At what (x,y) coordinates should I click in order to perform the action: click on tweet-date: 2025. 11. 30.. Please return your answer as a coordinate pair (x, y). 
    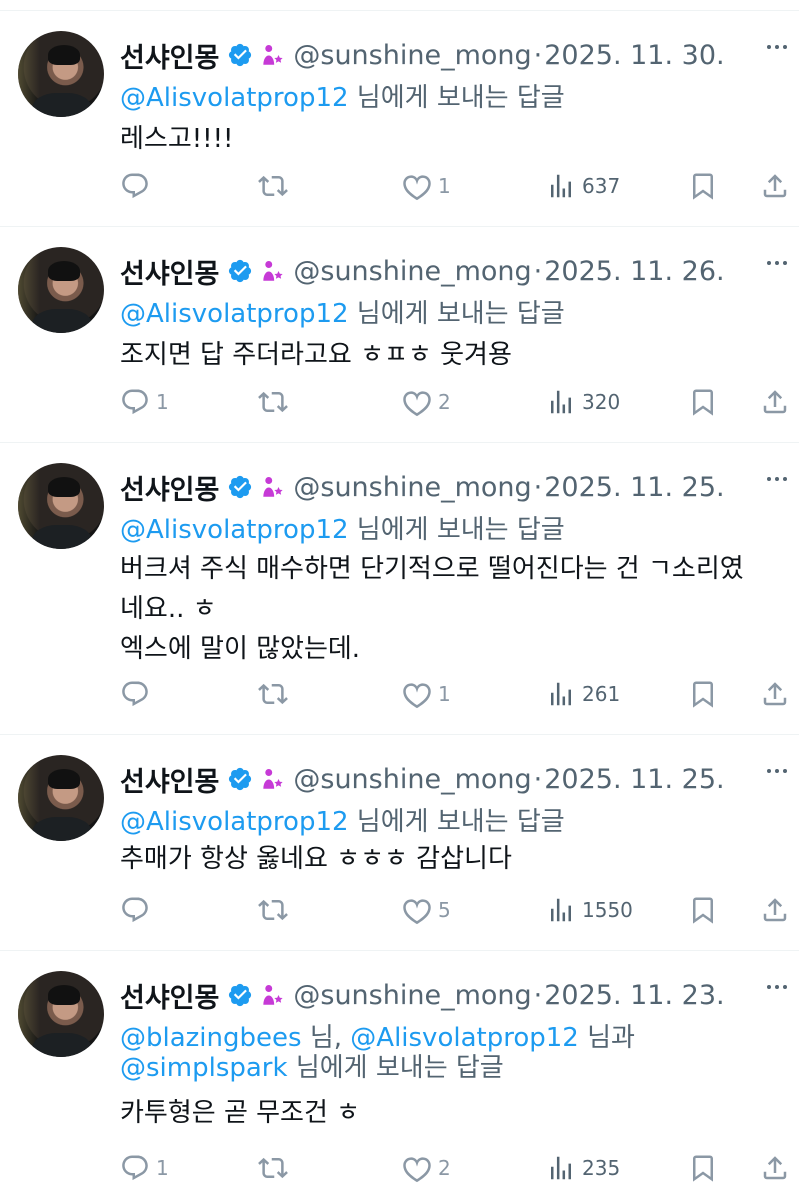
    Looking at the image, I should click on (634, 55).